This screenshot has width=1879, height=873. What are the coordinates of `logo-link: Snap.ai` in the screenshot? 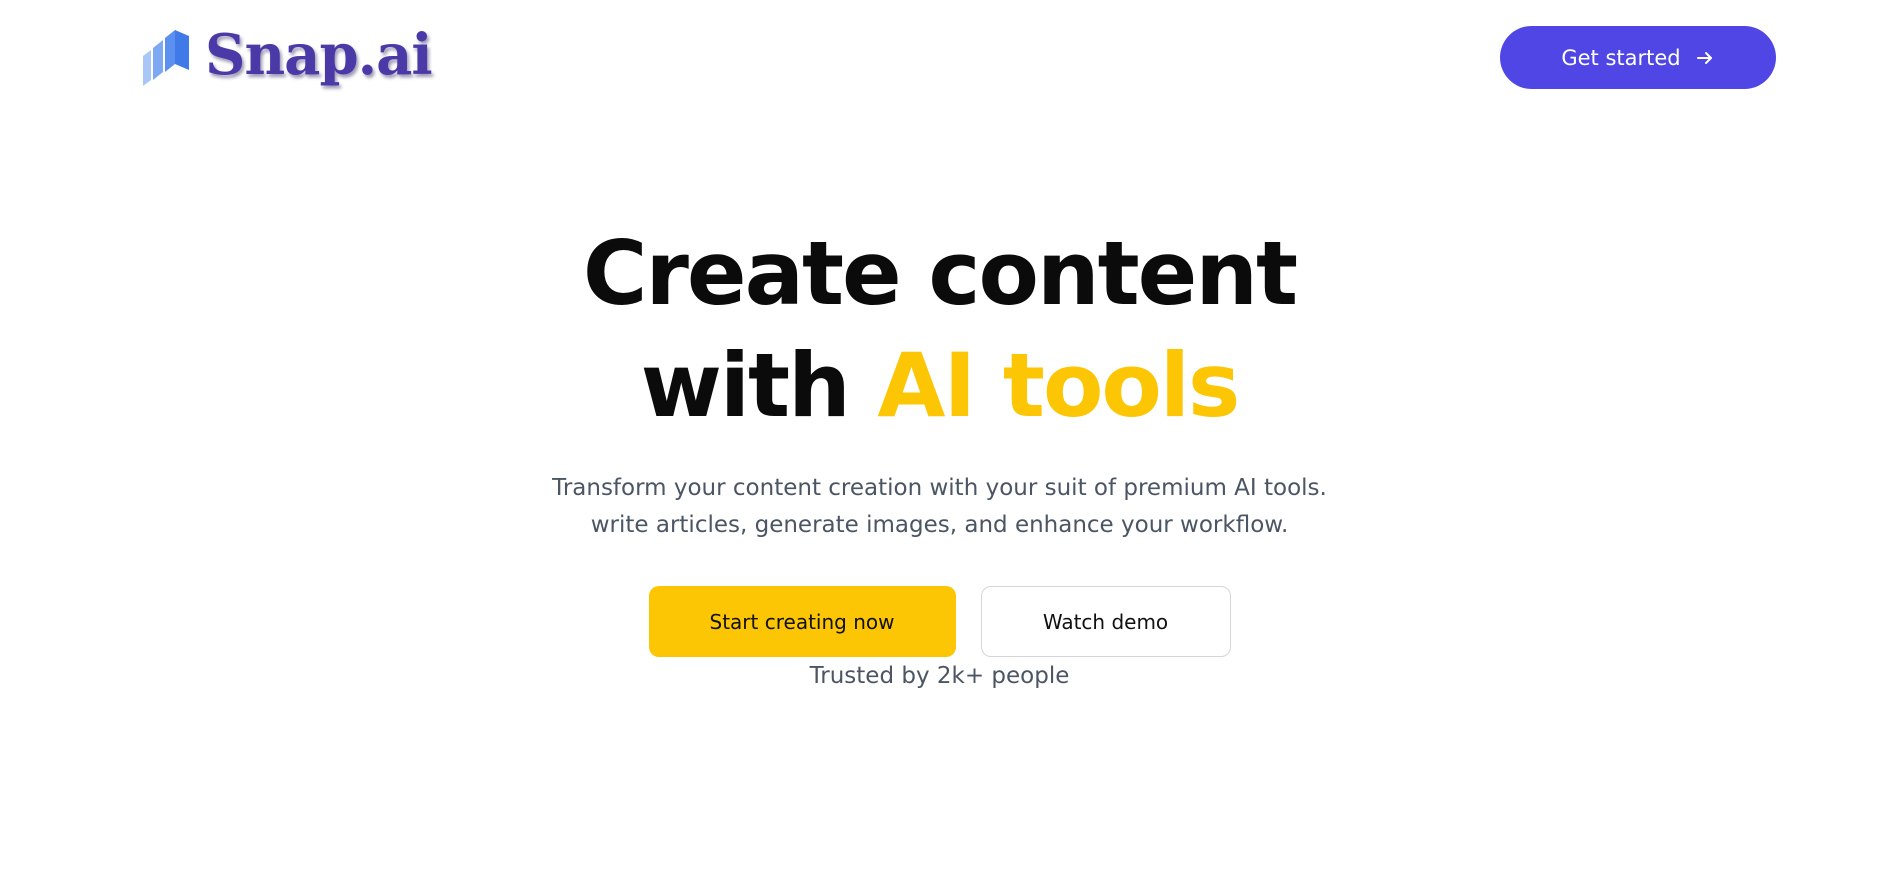 It's located at (288, 55).